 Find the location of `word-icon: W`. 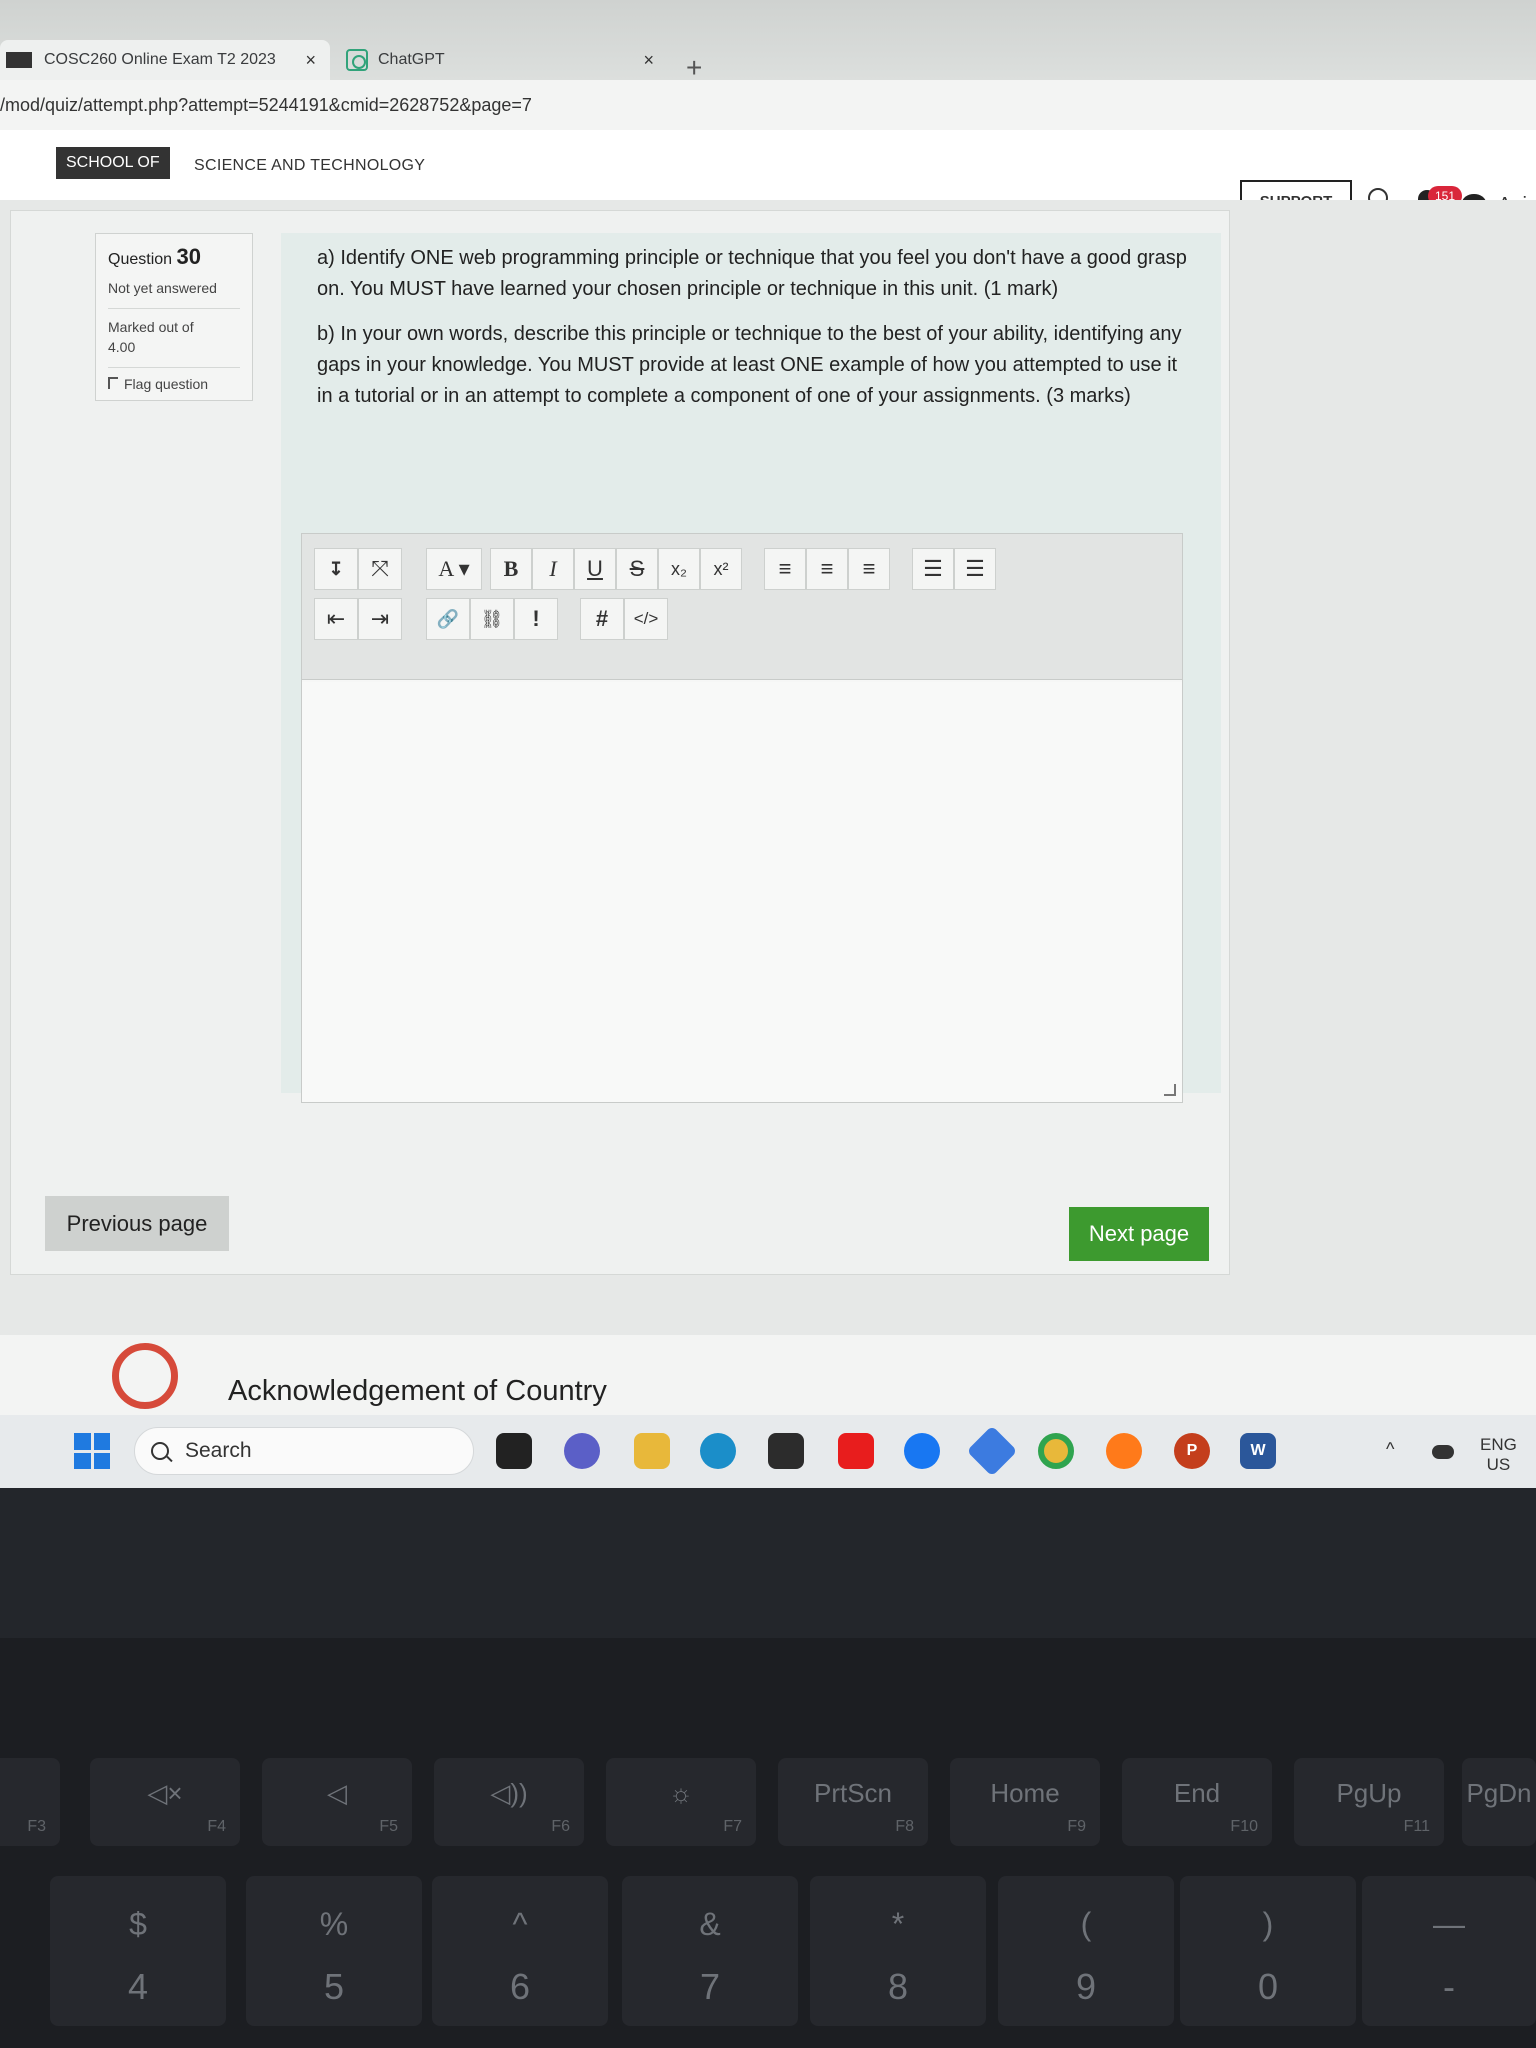

word-icon: W is located at coordinates (1258, 1451).